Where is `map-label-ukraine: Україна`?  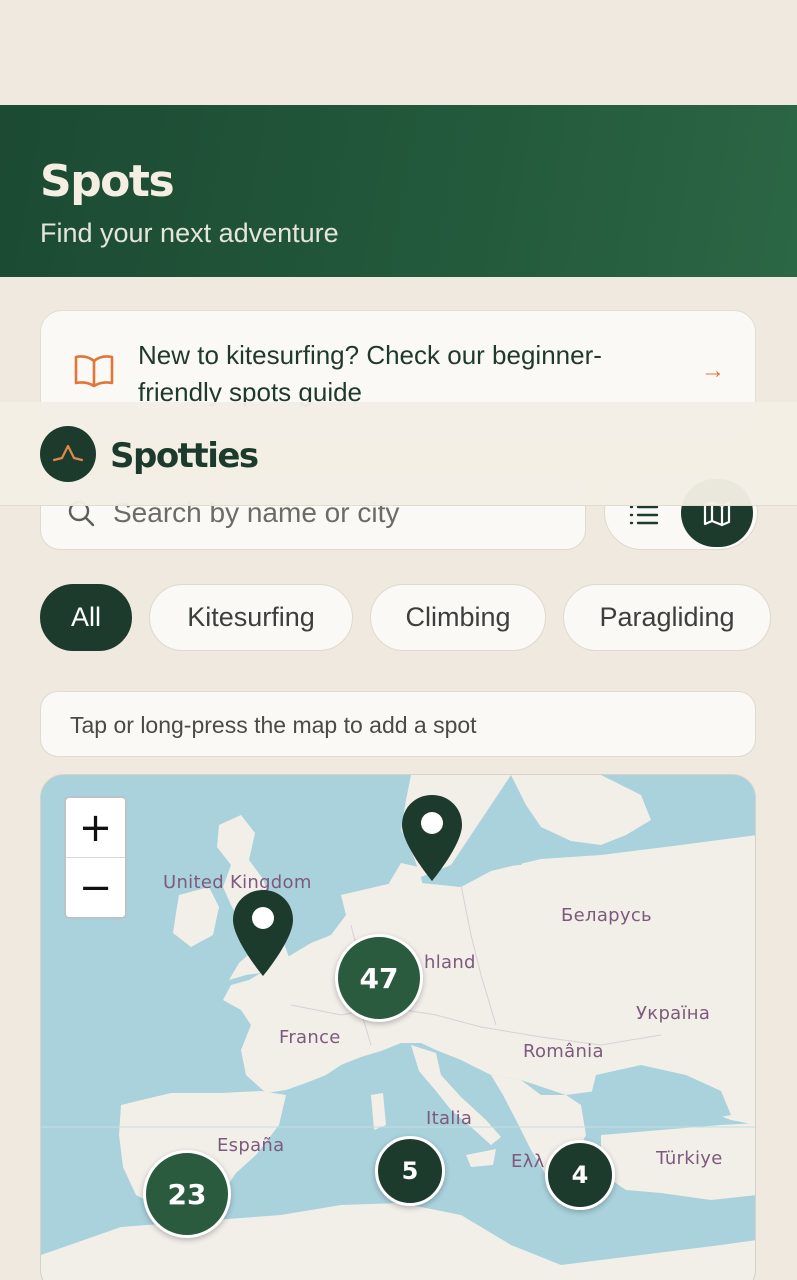
map-label-ukraine: Україна is located at coordinates (673, 1013).